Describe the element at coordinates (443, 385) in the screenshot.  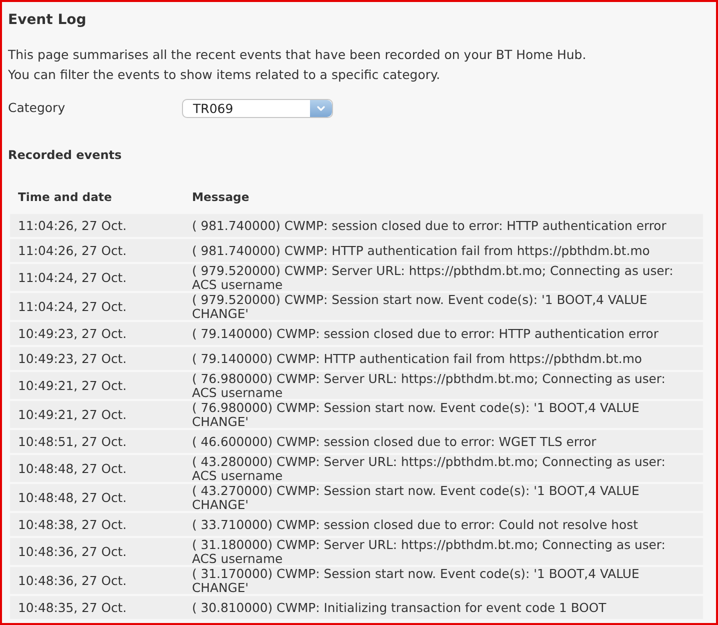
I see `message-cell: ( 76.980000) CWMP: Server URL: https://pbthdm.bt.mo; Connecting as user: ACS username` at that location.